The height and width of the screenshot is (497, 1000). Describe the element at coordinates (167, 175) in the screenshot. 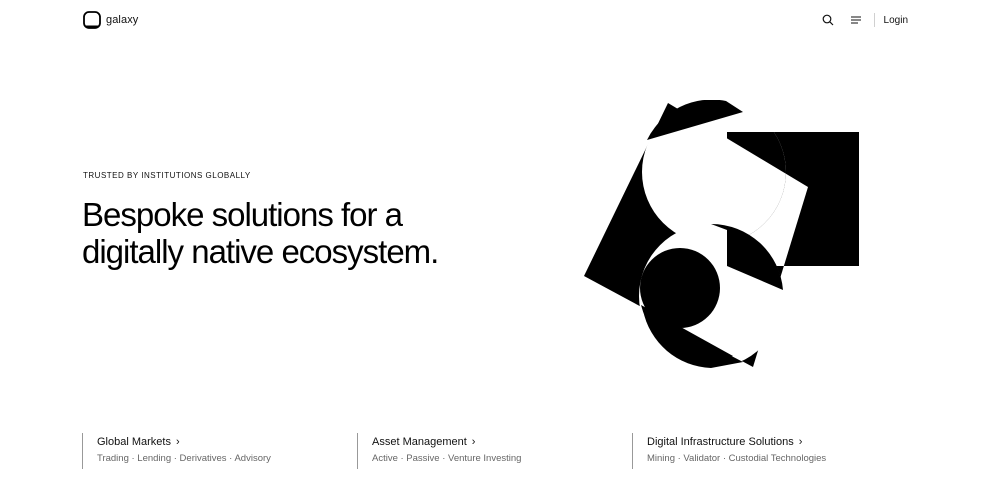

I see `hero-eyebrow: TRUSTED BY INSTITUTIONS GLOBALLY` at that location.